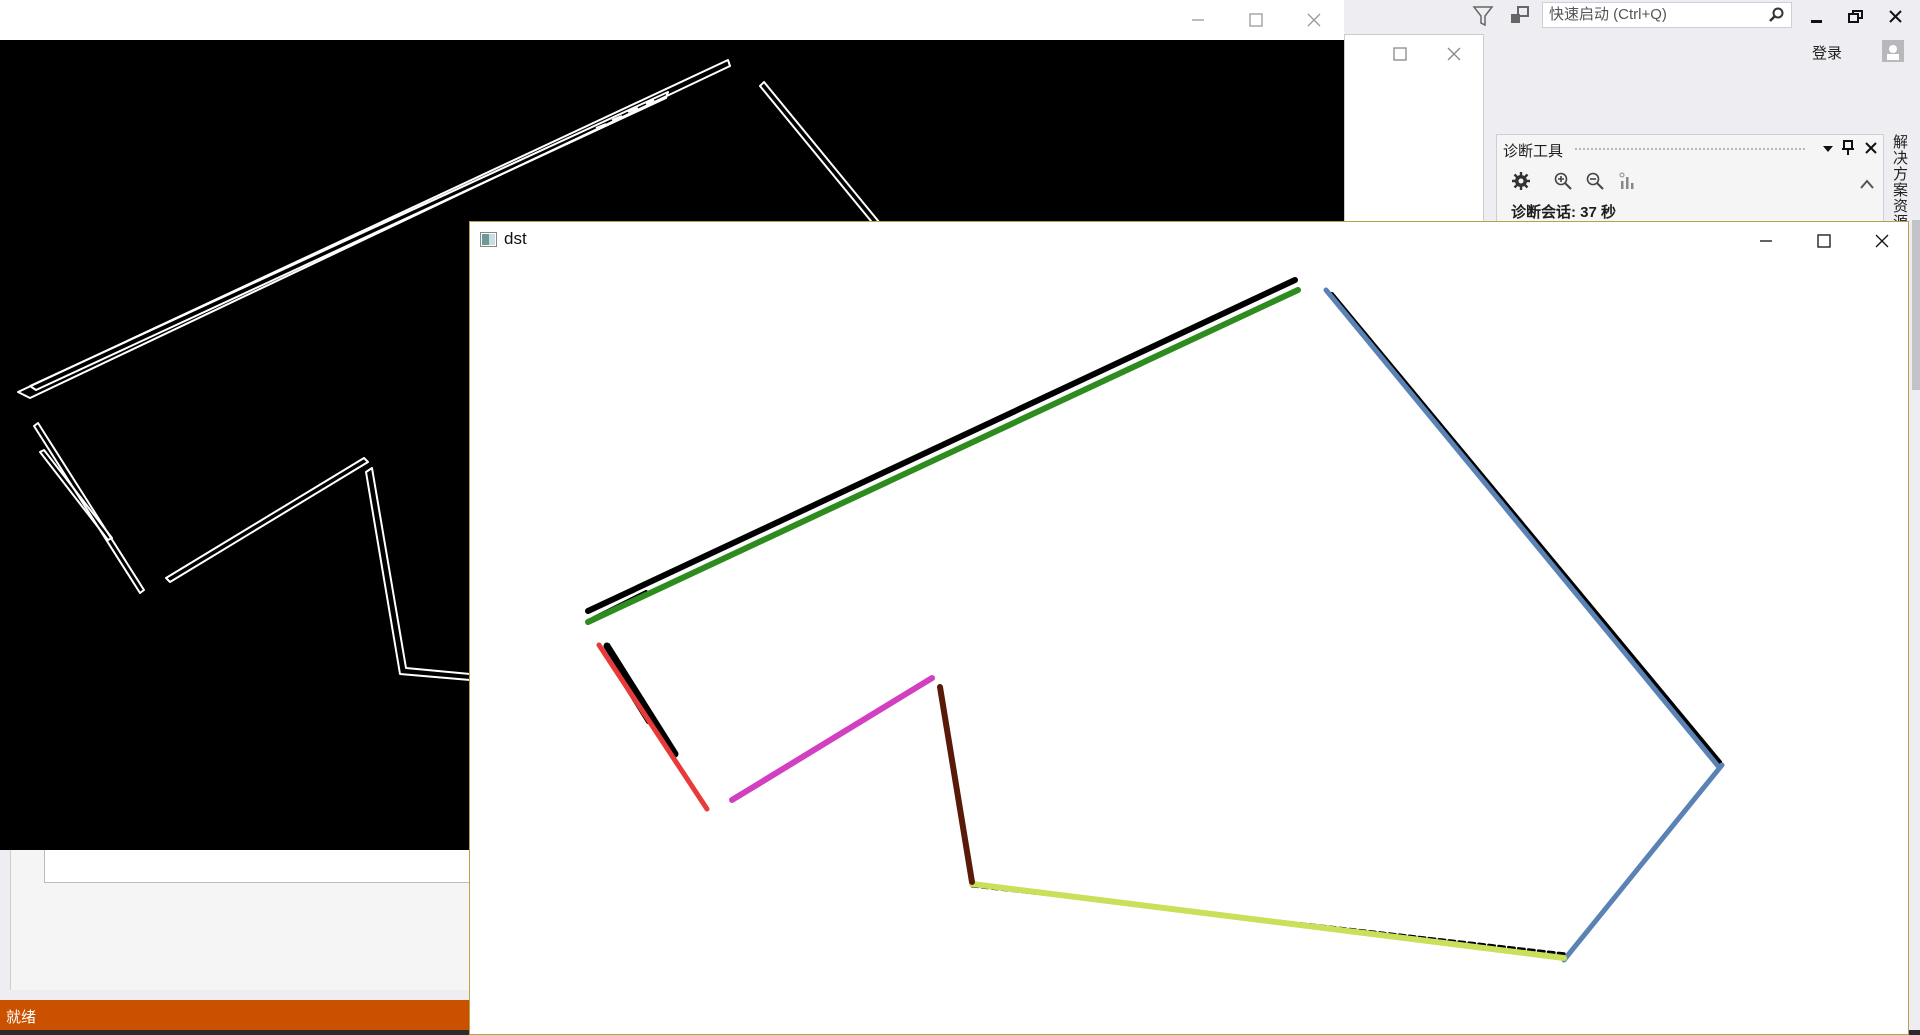 The width and height of the screenshot is (1920, 1035). What do you see at coordinates (1595, 181) in the screenshot?
I see `zoom-out-icon` at bounding box center [1595, 181].